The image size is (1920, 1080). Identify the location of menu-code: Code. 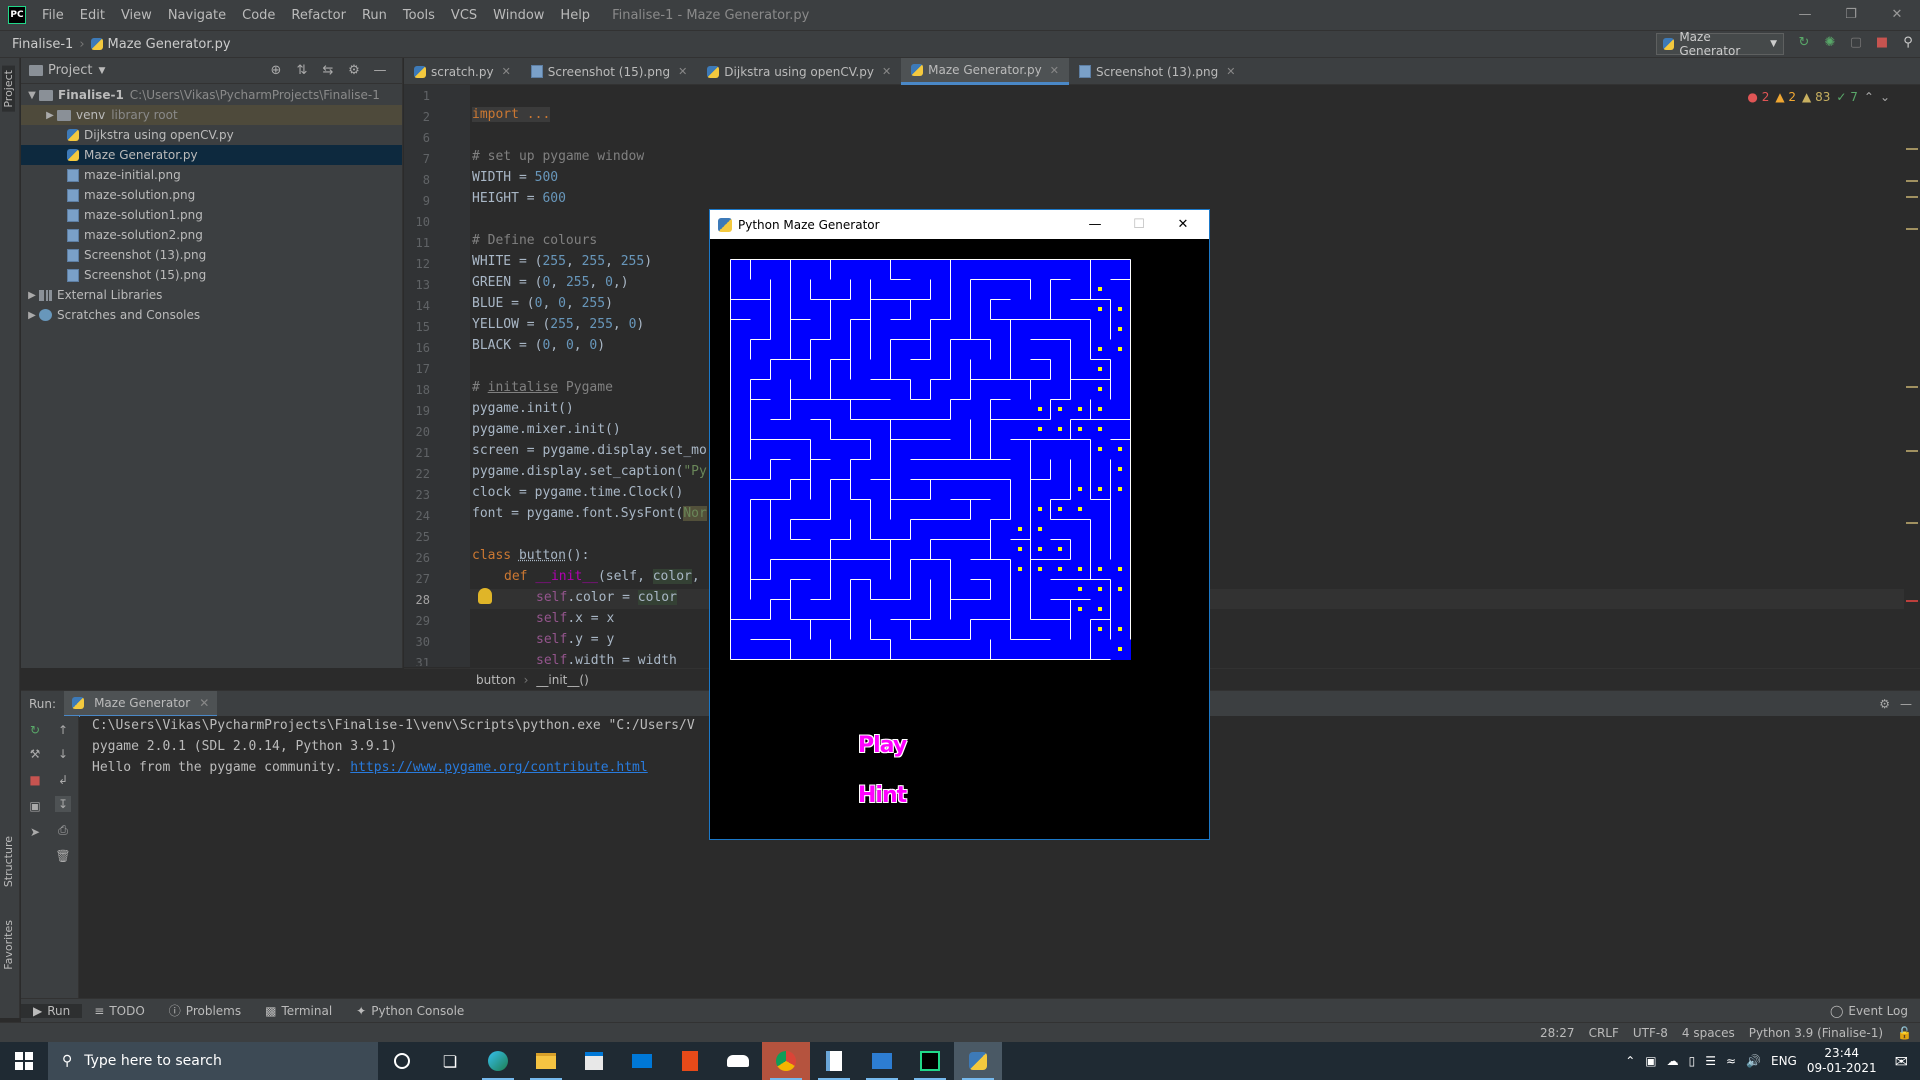
(258, 15).